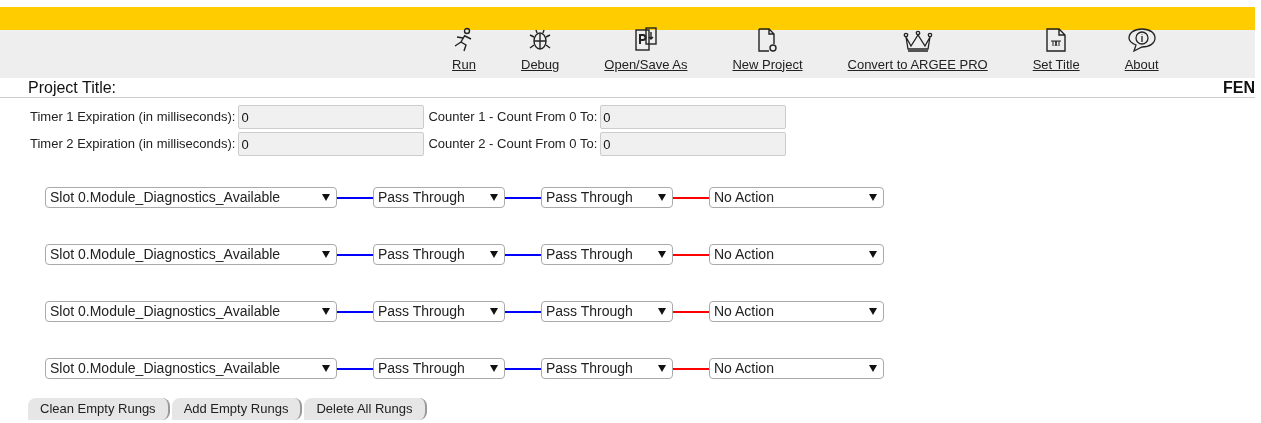 The image size is (1261, 423). Describe the element at coordinates (237, 409) in the screenshot. I see `rung-action-button: Add Empty Rungs` at that location.